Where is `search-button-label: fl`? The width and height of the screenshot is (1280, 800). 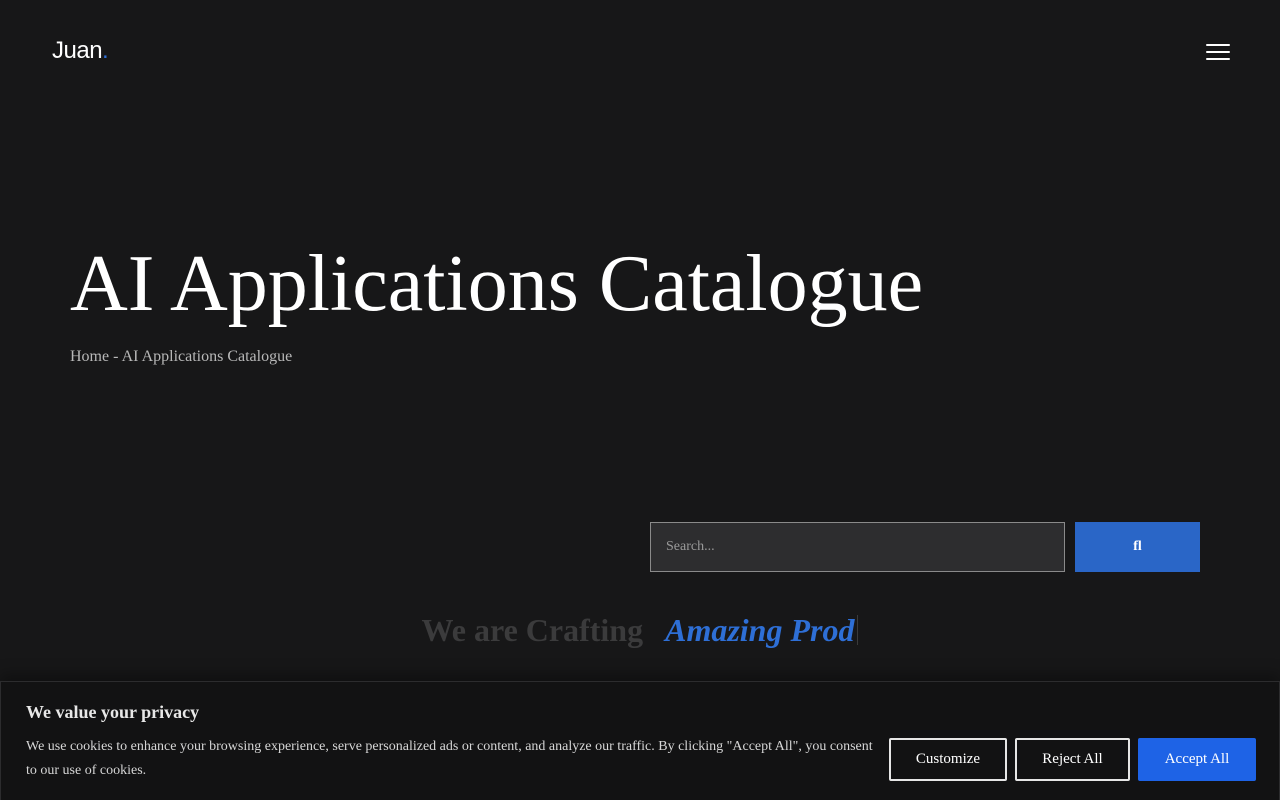 search-button-label: fl is located at coordinates (1137, 546).